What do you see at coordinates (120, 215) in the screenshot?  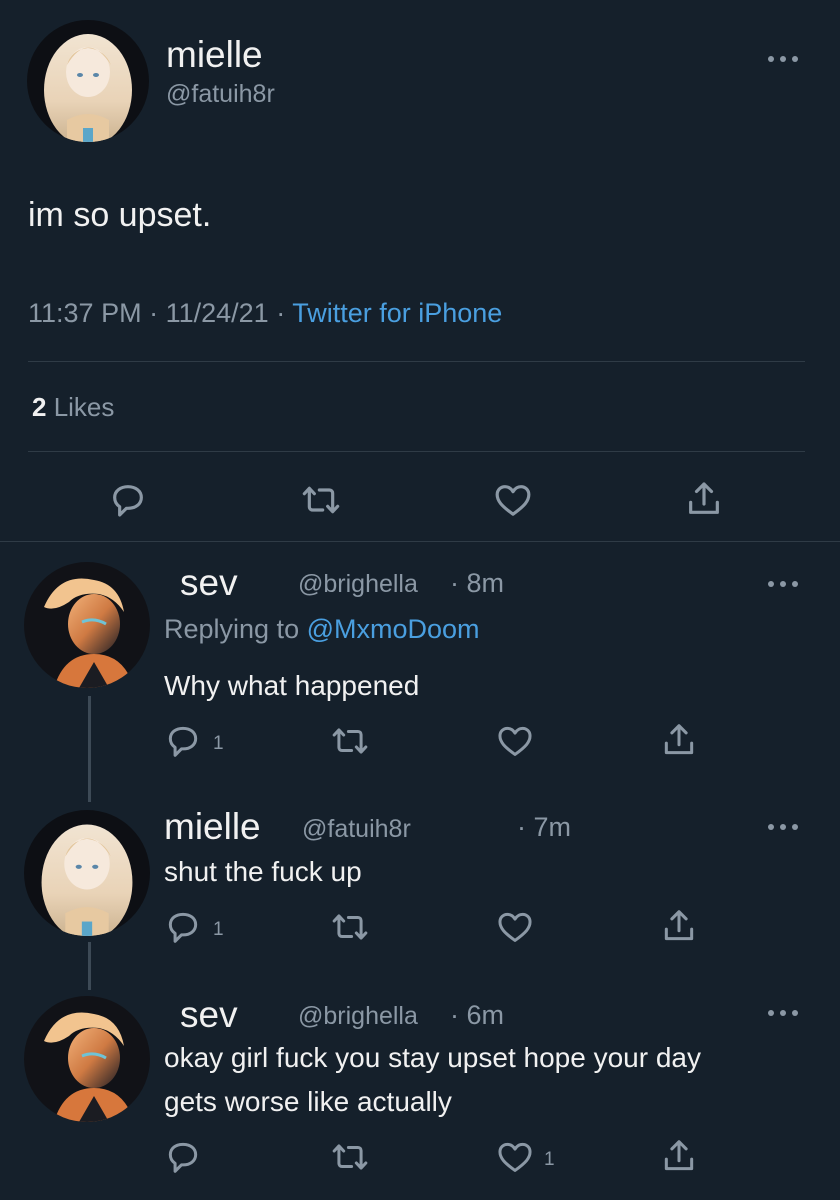 I see `main-tweet-text: im so upset.` at bounding box center [120, 215].